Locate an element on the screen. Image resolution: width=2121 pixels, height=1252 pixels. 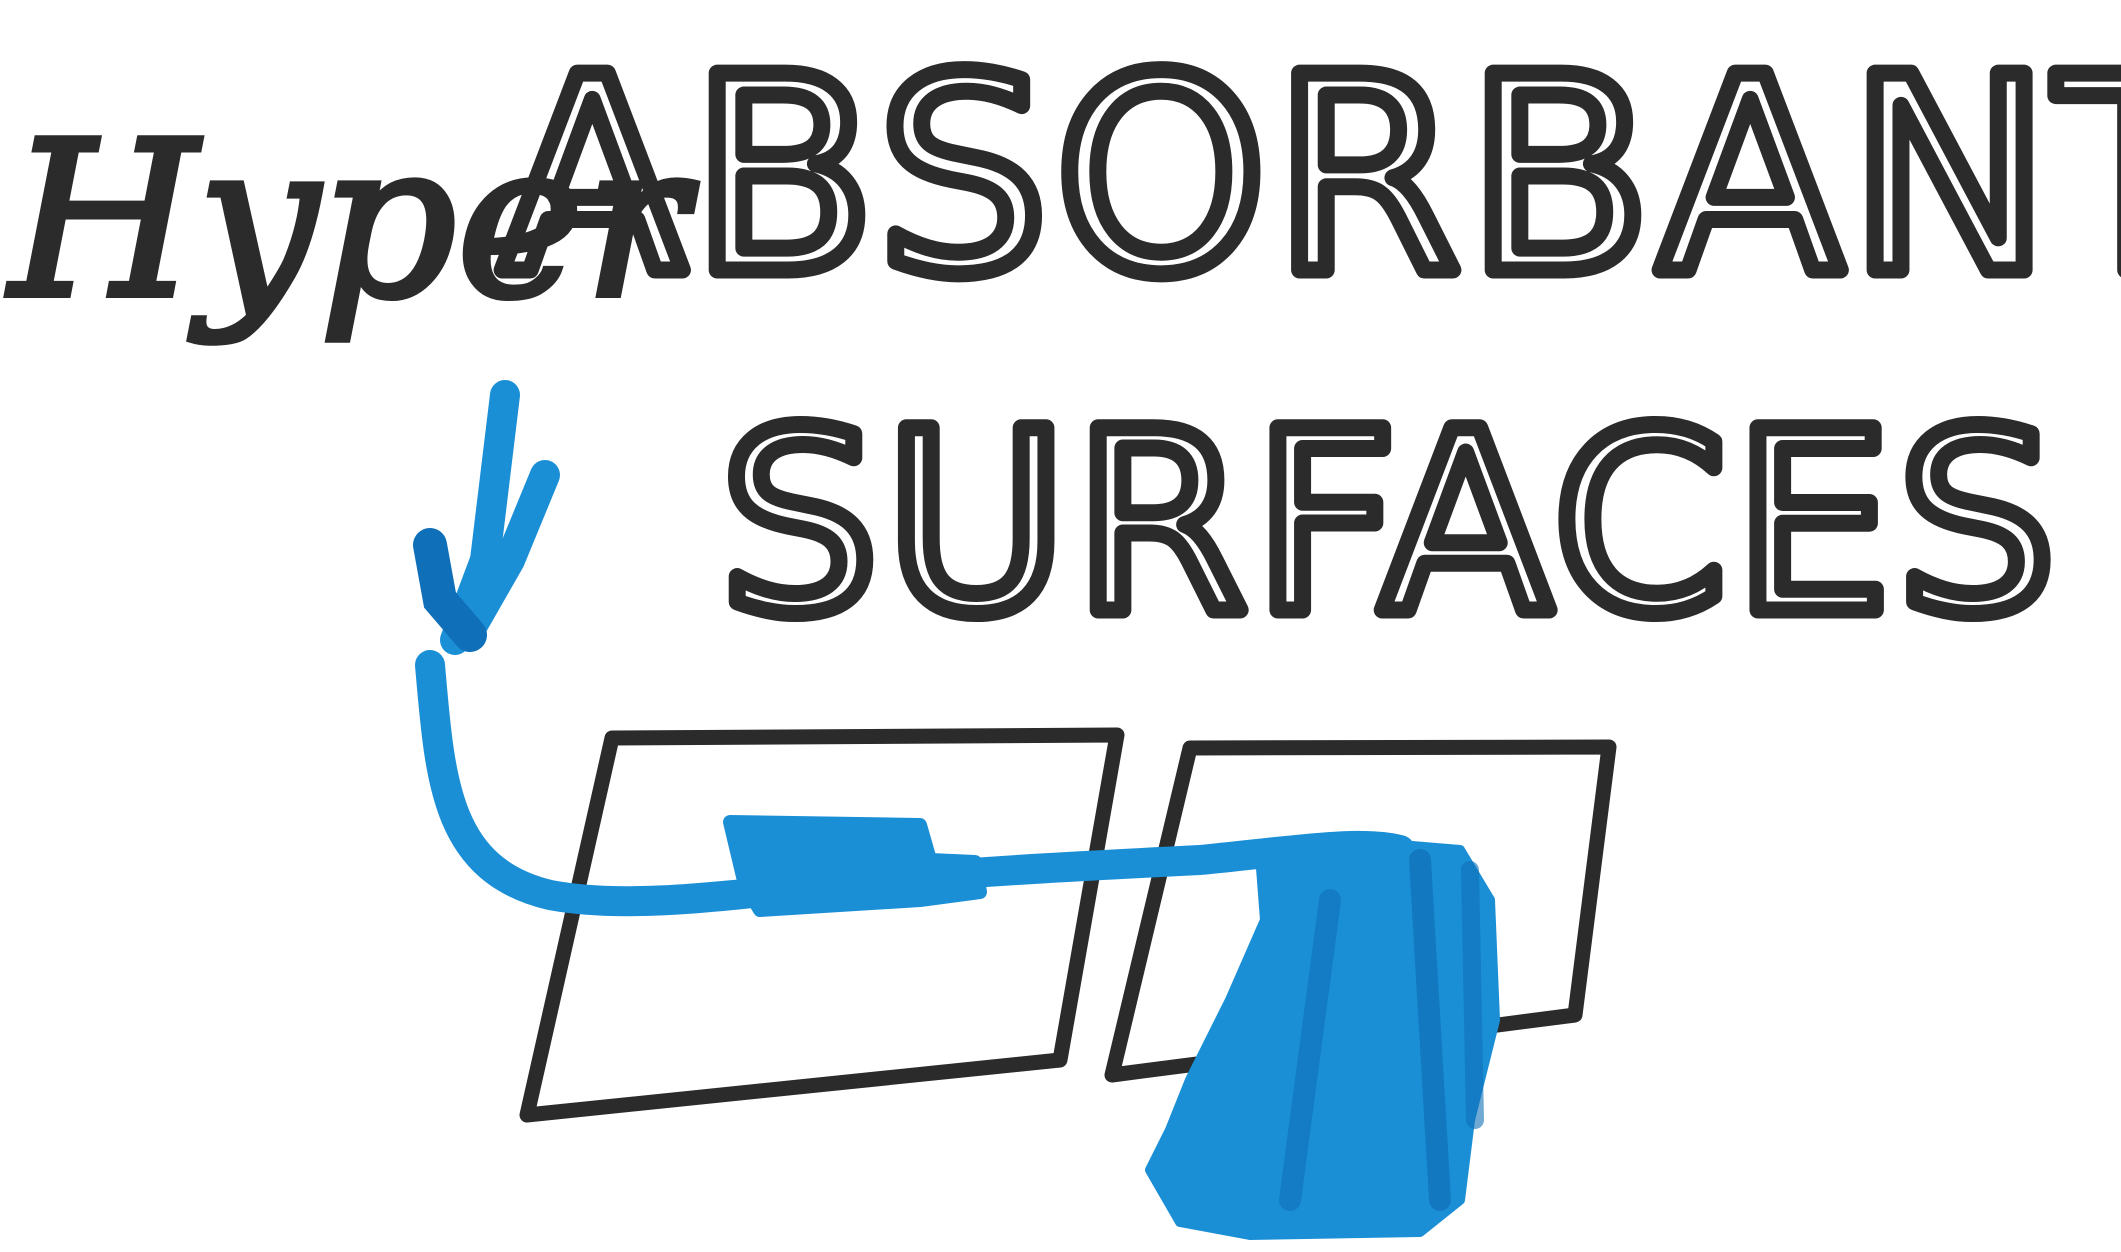
left-surface-panel is located at coordinates (822, 925).